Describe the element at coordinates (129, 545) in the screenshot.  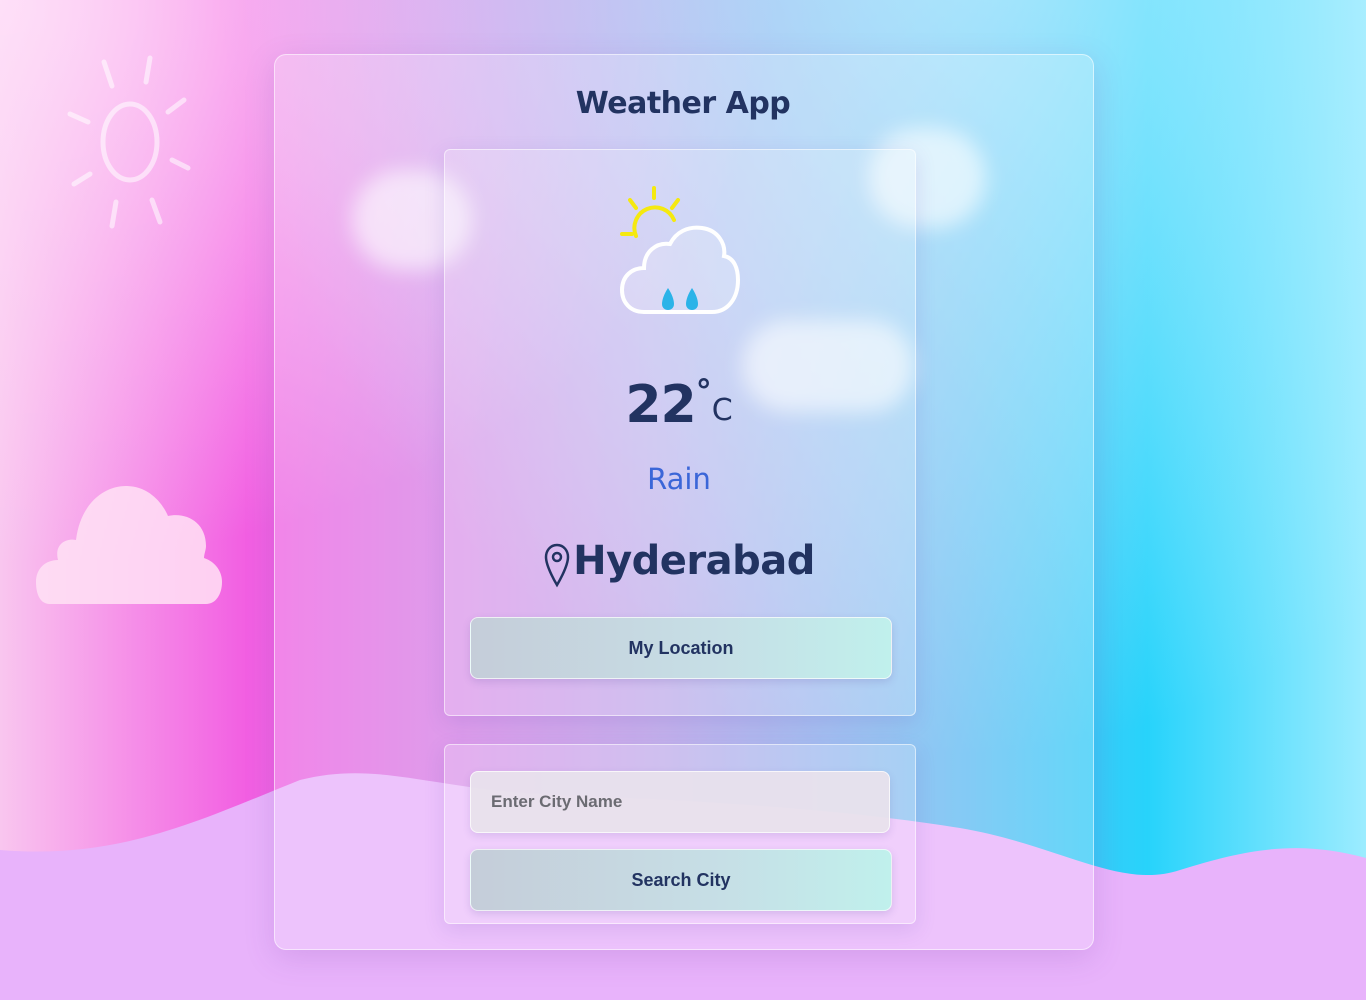
I see `background-cloud-icon` at that location.